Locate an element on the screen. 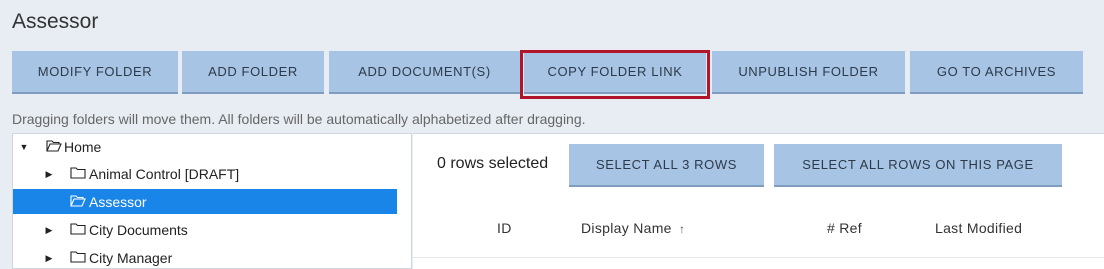  tree-item-label: City Manager is located at coordinates (131, 257).